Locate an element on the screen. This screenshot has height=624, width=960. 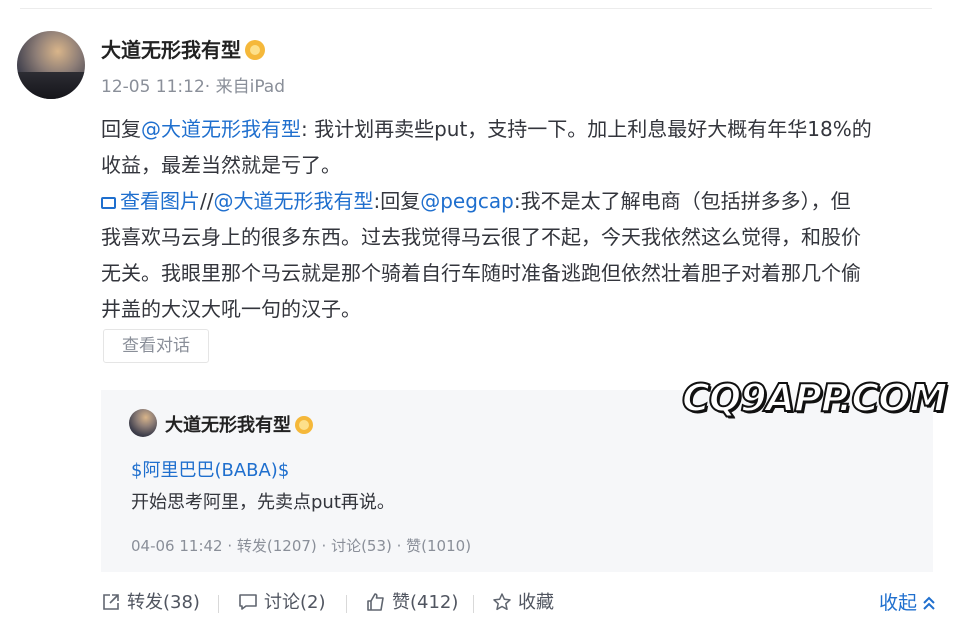
collapse-button: 收起 is located at coordinates (908, 603).